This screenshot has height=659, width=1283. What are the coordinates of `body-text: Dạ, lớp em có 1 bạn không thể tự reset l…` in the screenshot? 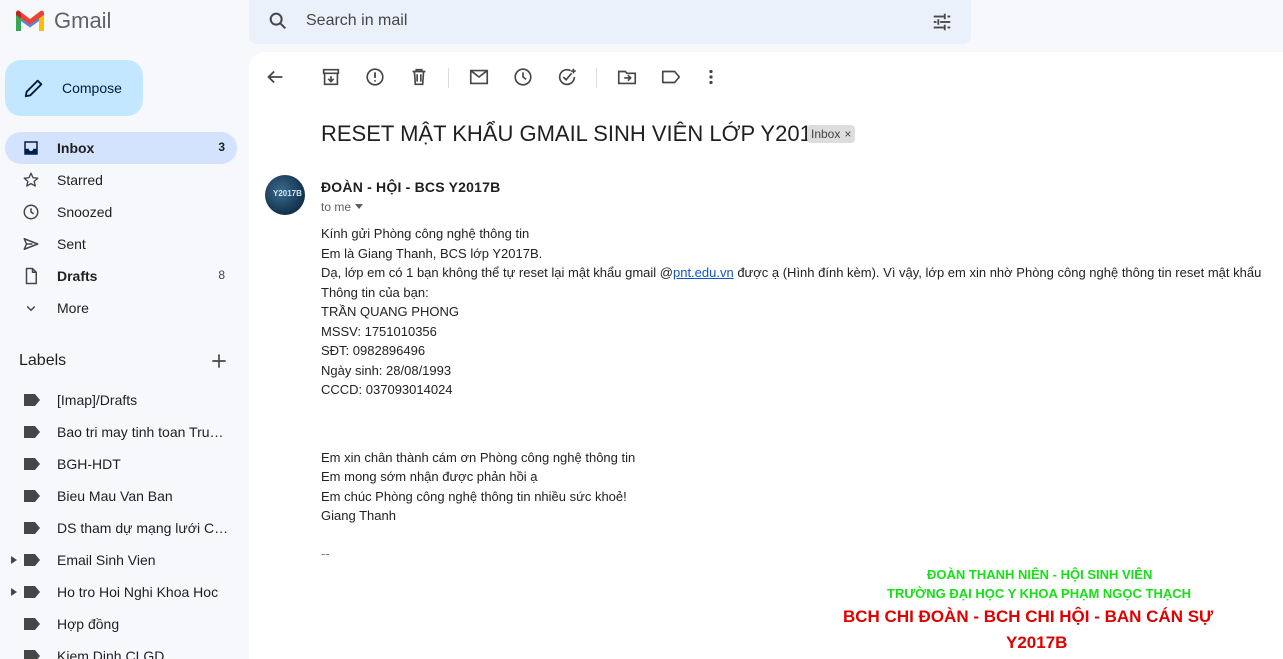 It's located at (497, 272).